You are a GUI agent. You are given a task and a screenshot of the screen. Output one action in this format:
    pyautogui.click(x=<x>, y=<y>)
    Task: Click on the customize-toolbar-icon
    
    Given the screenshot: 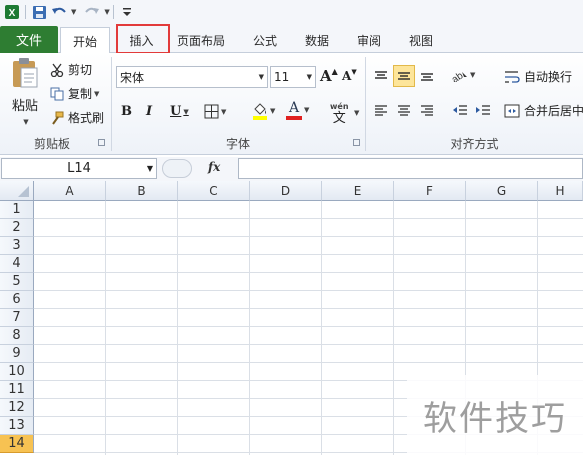 What is the action you would take?
    pyautogui.click(x=127, y=12)
    